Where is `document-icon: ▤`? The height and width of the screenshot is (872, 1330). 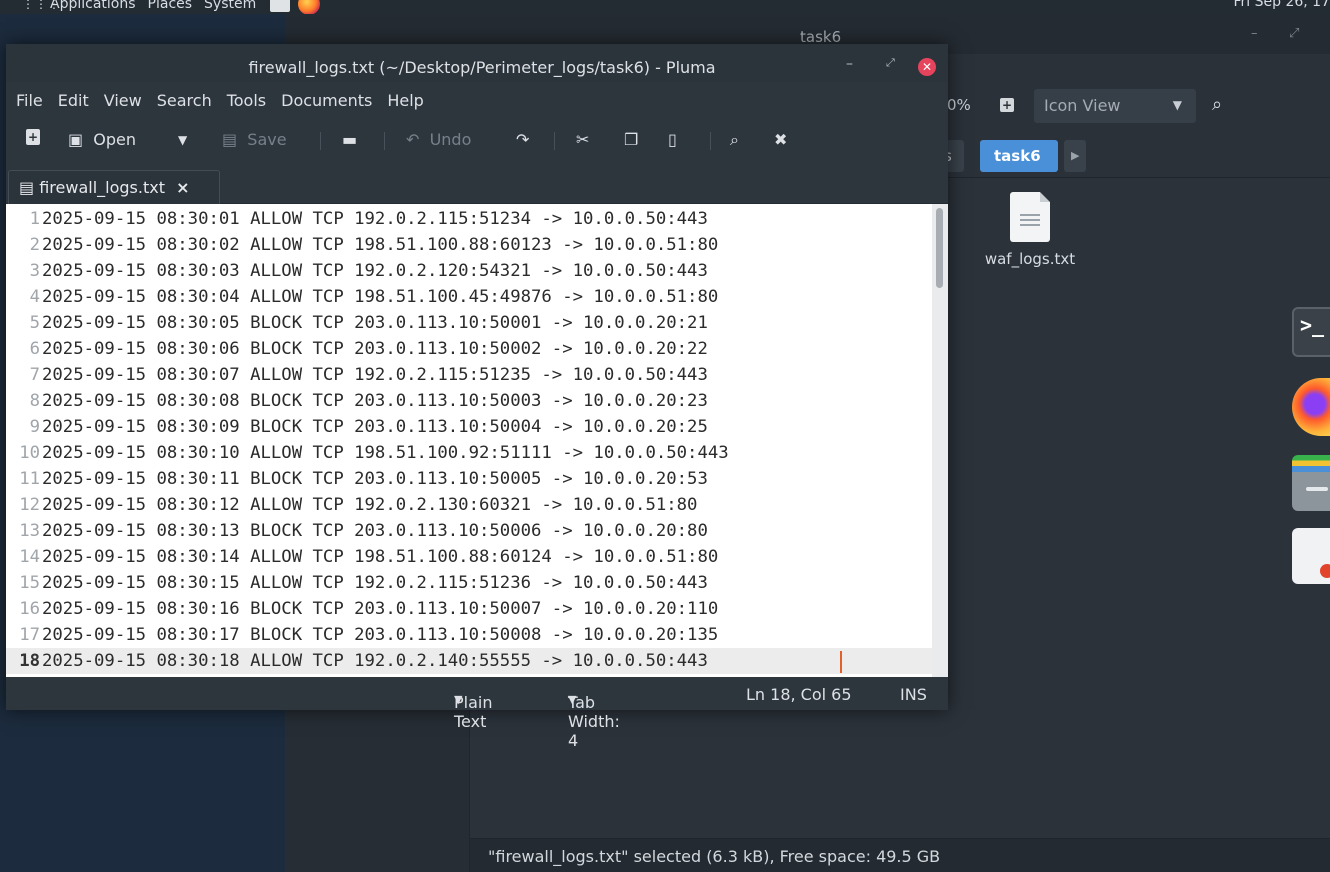
document-icon: ▤ is located at coordinates (27, 187).